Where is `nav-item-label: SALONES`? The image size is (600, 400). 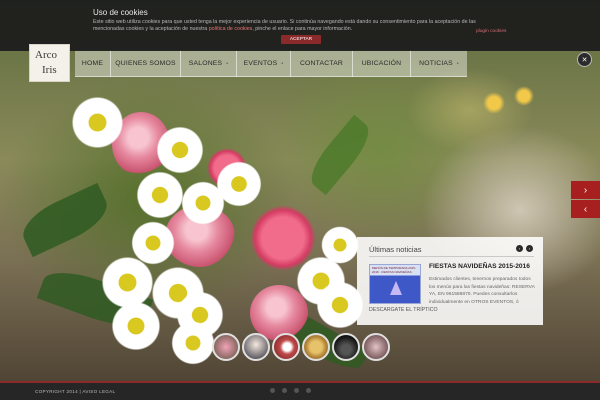
nav-item-label: SALONES is located at coordinates (205, 63).